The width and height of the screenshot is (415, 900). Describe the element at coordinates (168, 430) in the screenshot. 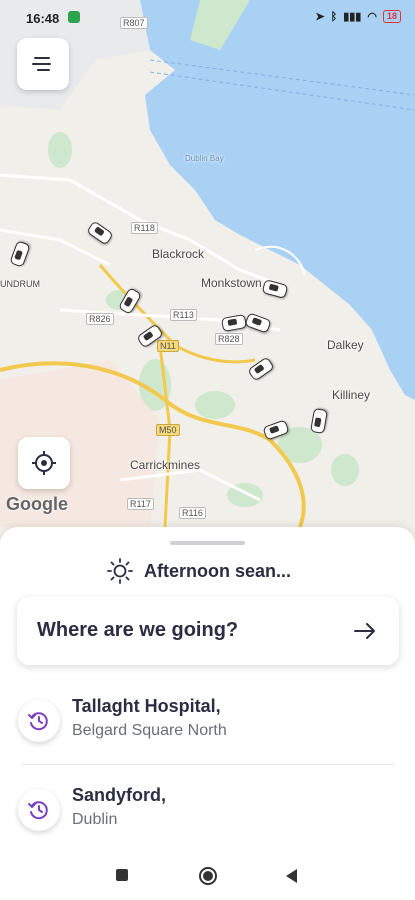

I see `road-label: M50` at that location.